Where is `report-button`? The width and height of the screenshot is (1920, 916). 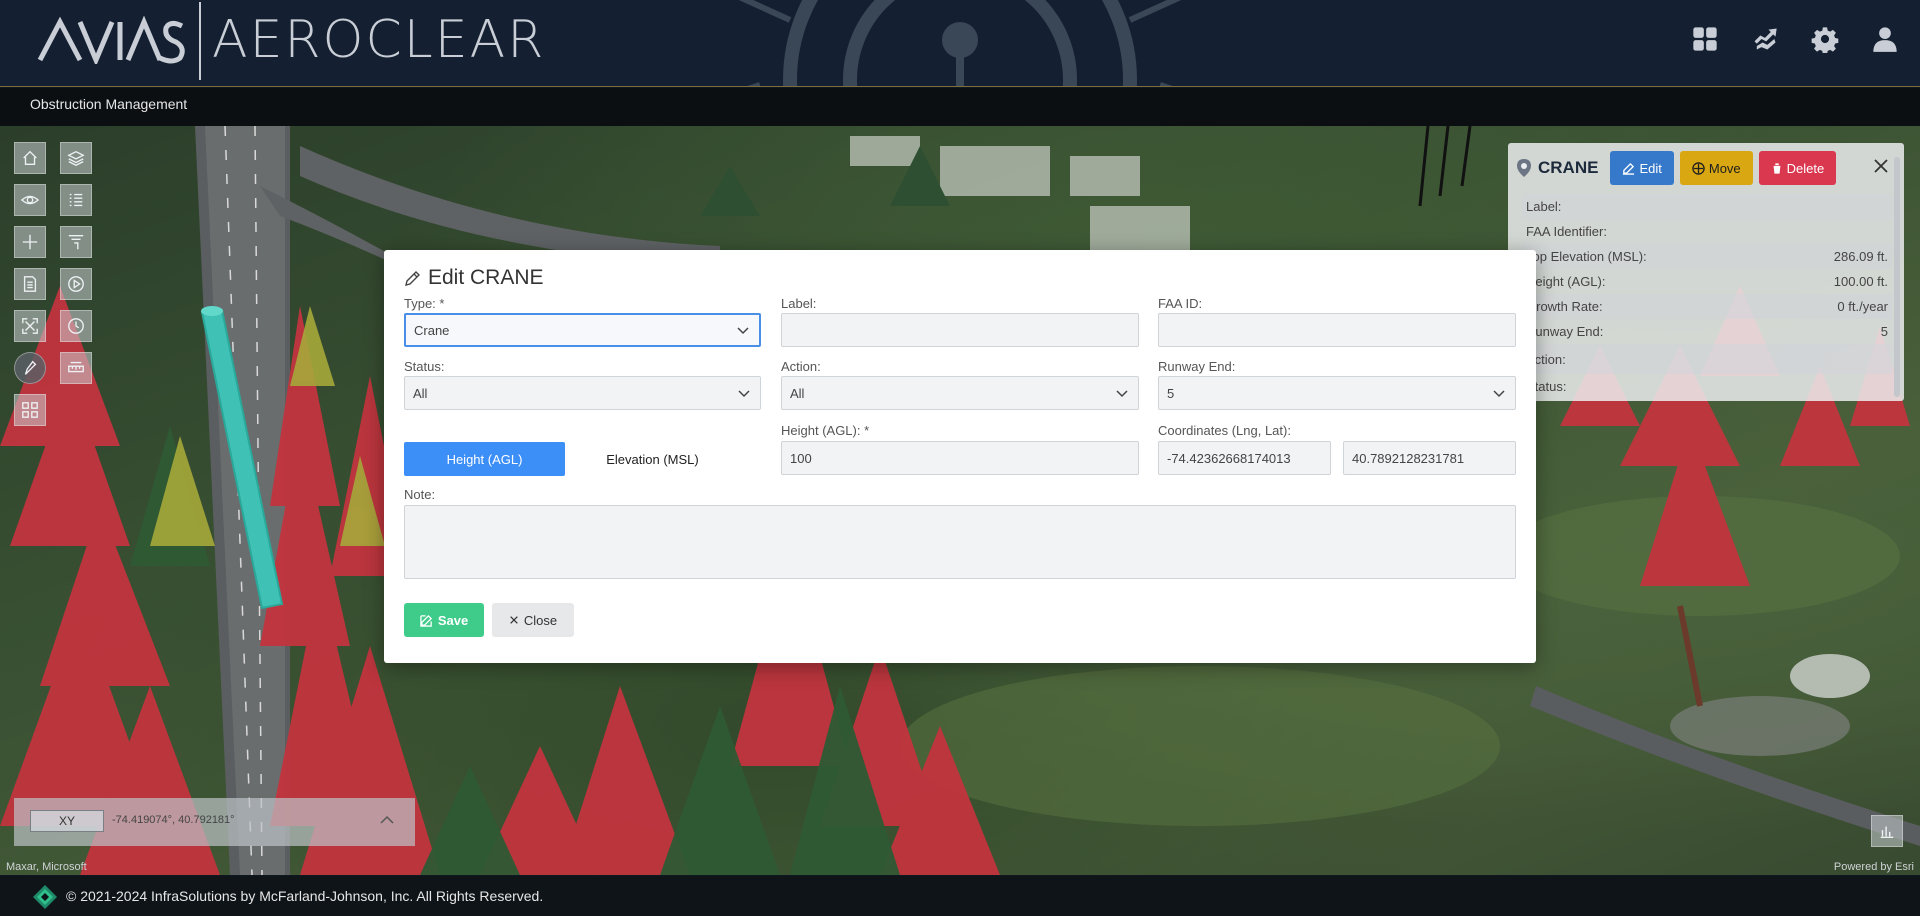
report-button is located at coordinates (30, 284).